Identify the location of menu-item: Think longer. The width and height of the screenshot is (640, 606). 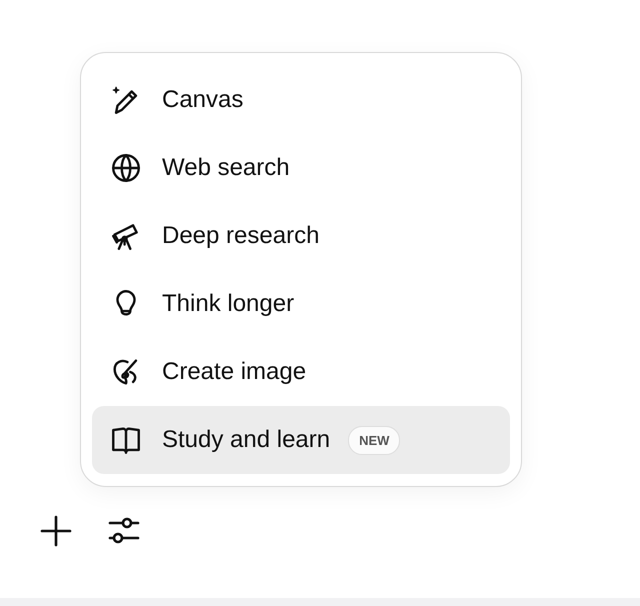
(301, 304).